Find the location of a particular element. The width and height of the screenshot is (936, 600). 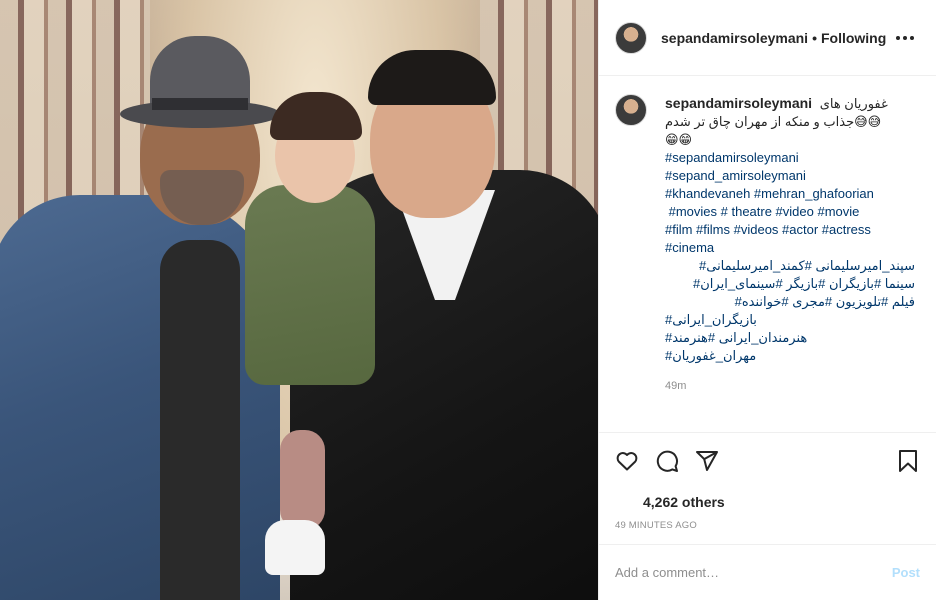

comment-icon is located at coordinates (667, 461).